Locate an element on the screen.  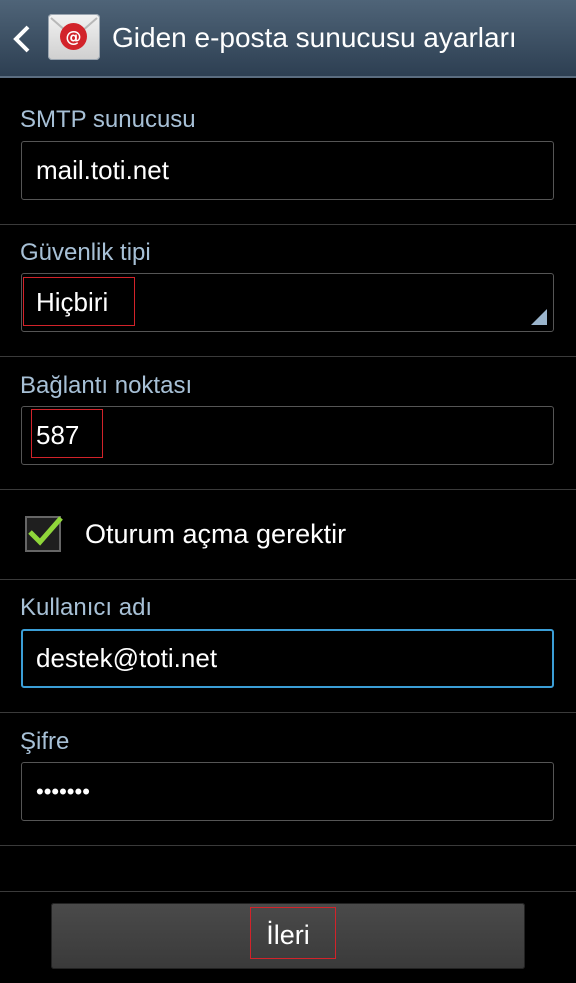
security-type-label: Güvenlik tipi is located at coordinates (85, 252).